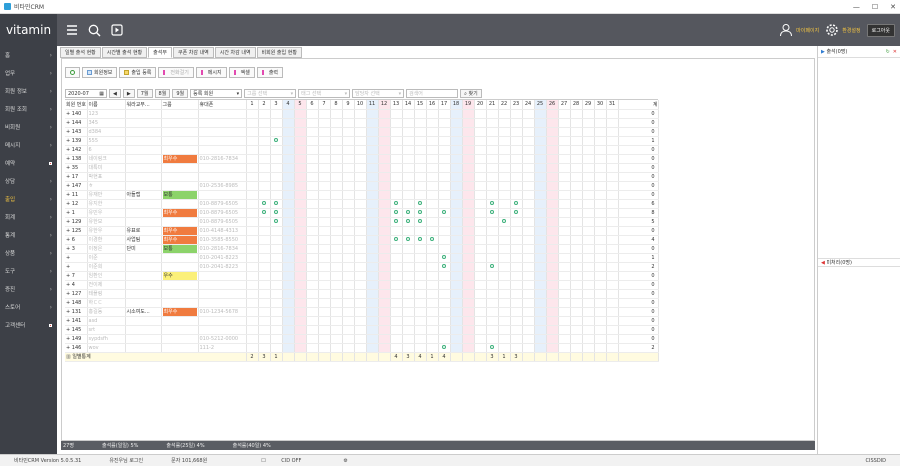 This screenshot has width=900, height=466. What do you see at coordinates (28, 289) in the screenshot?
I see `sidebar-item-13: 증진 ›` at bounding box center [28, 289].